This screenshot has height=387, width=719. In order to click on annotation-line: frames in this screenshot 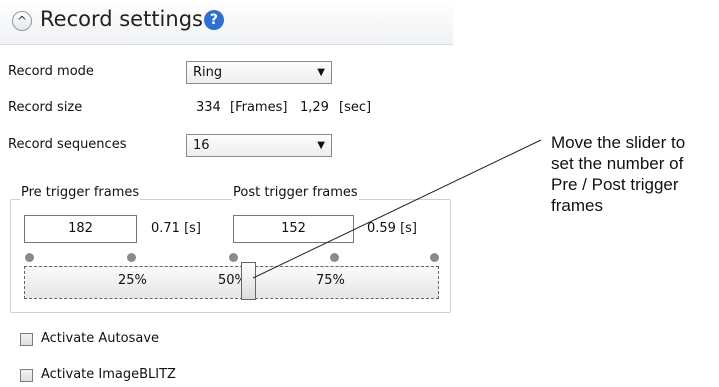, I will do `click(577, 205)`.